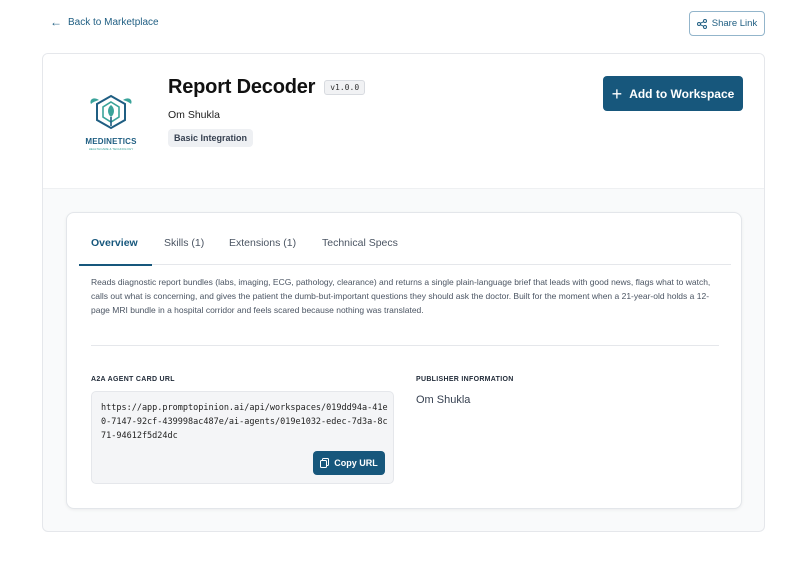 The image size is (806, 563). I want to click on logo-wordmark: MEDINETICS, so click(111, 141).